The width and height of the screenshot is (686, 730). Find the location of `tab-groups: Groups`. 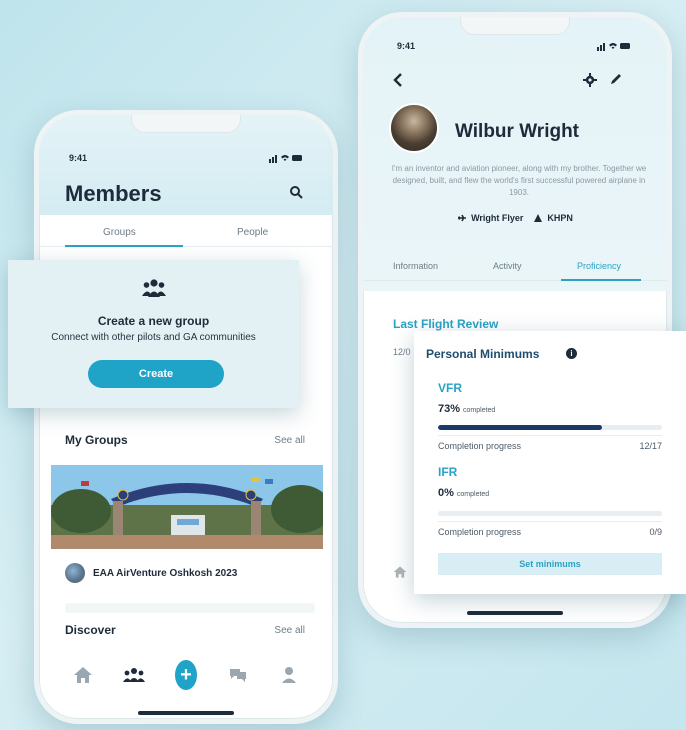

tab-groups: Groups is located at coordinates (119, 232).